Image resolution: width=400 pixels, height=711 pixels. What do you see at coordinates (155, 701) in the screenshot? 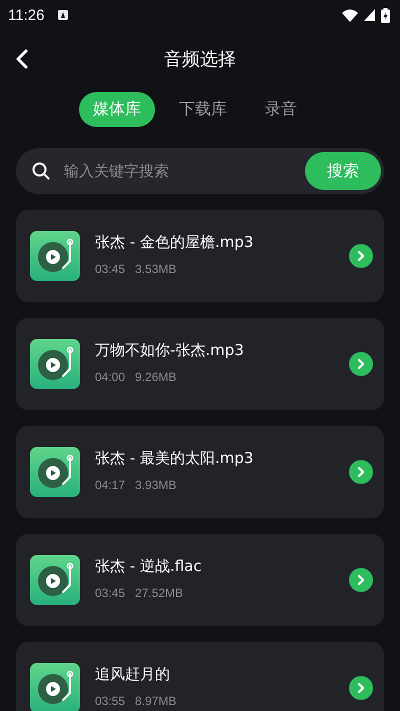
I see `file-size: 8.97MB` at bounding box center [155, 701].